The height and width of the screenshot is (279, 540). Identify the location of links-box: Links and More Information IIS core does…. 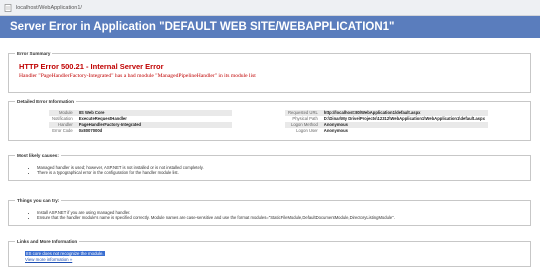
(269, 252).